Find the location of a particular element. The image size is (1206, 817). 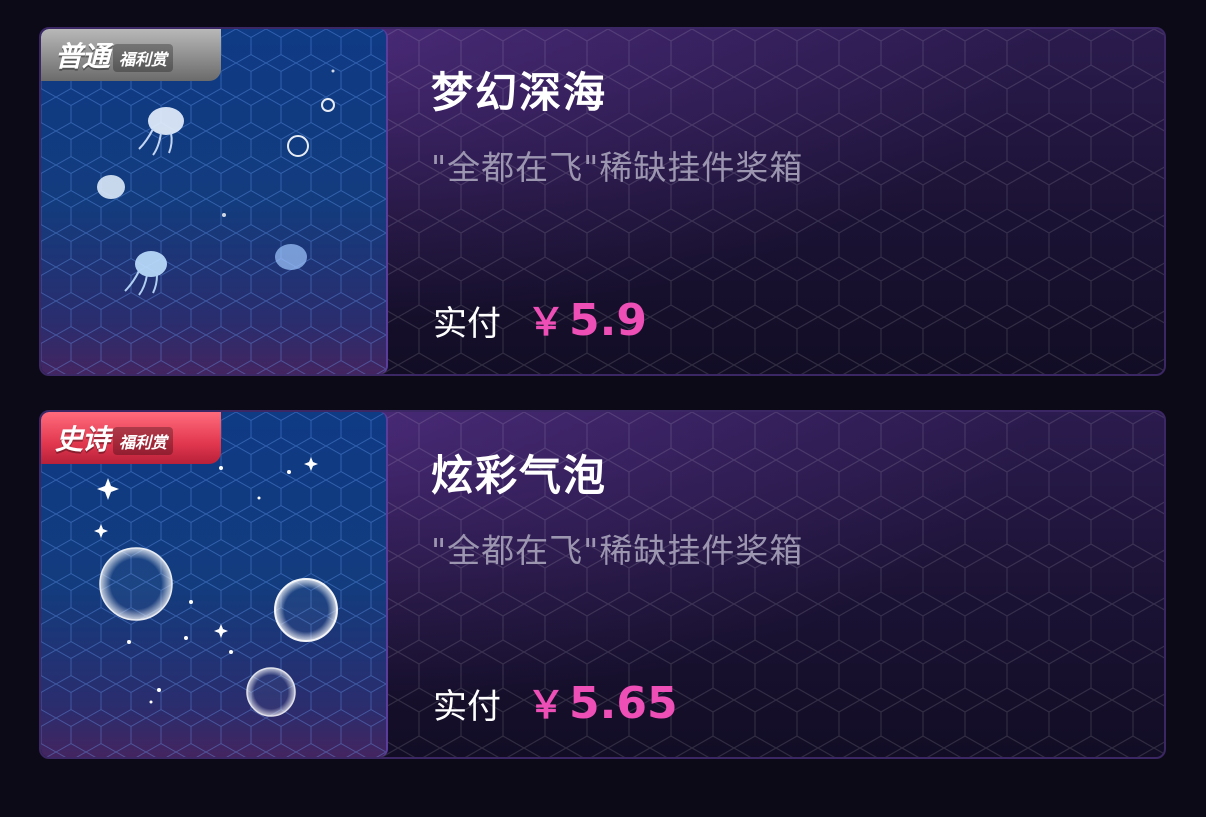

badge-normal: 普通 福利赏 is located at coordinates (131, 55).